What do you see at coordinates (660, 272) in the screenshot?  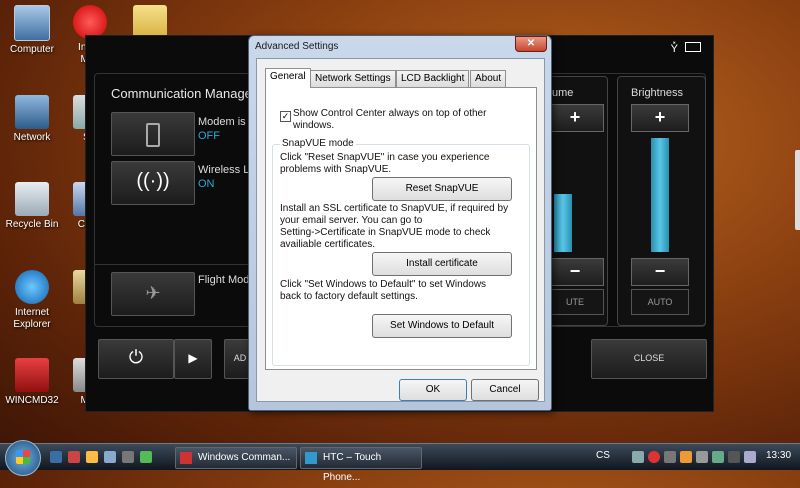 I see `brightness-minus-button: −` at bounding box center [660, 272].